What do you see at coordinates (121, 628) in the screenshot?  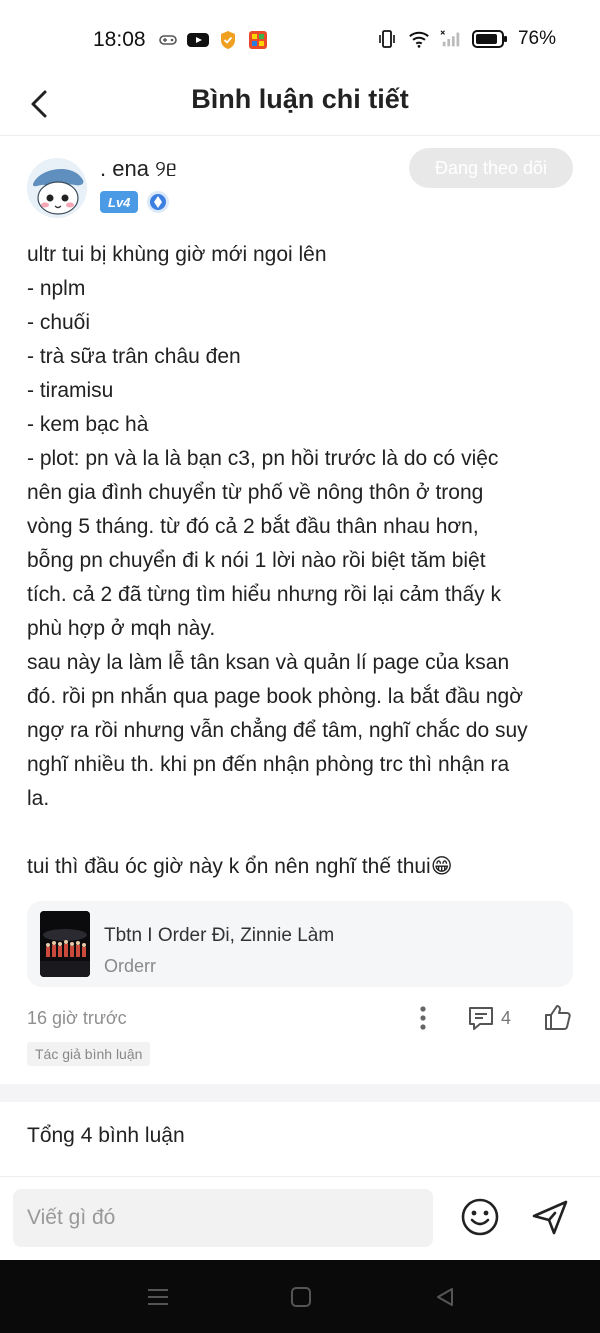 I see `comment-line: phù hợp ở mqh này.` at bounding box center [121, 628].